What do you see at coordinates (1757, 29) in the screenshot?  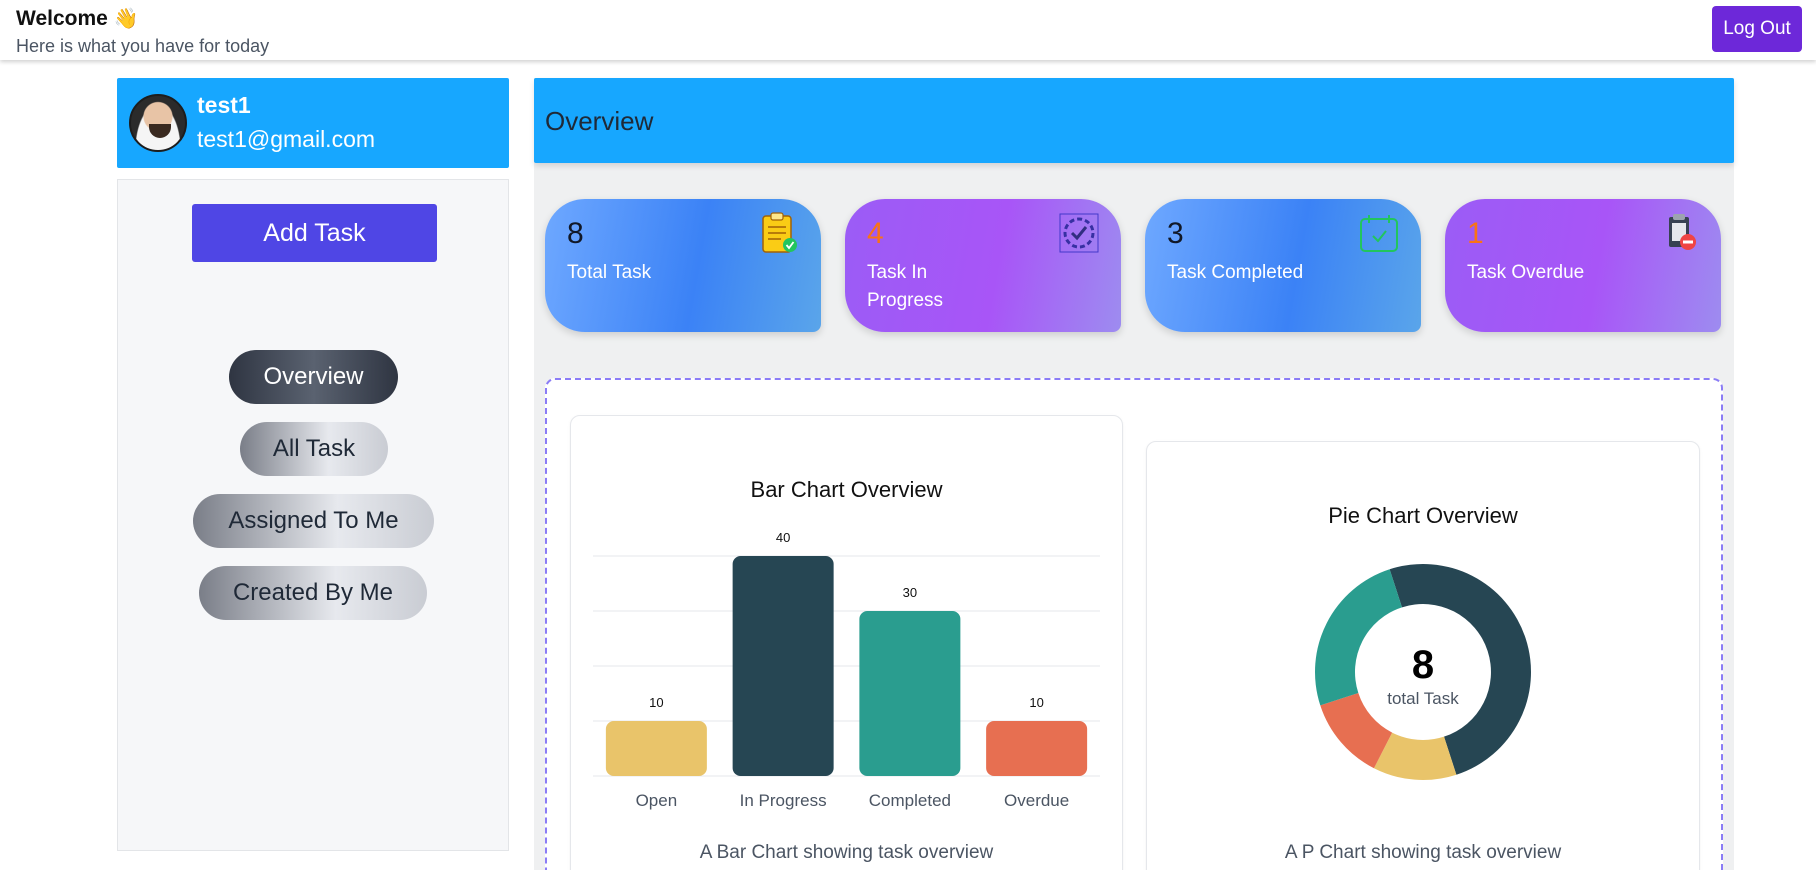 I see `logout-button: Log Out` at bounding box center [1757, 29].